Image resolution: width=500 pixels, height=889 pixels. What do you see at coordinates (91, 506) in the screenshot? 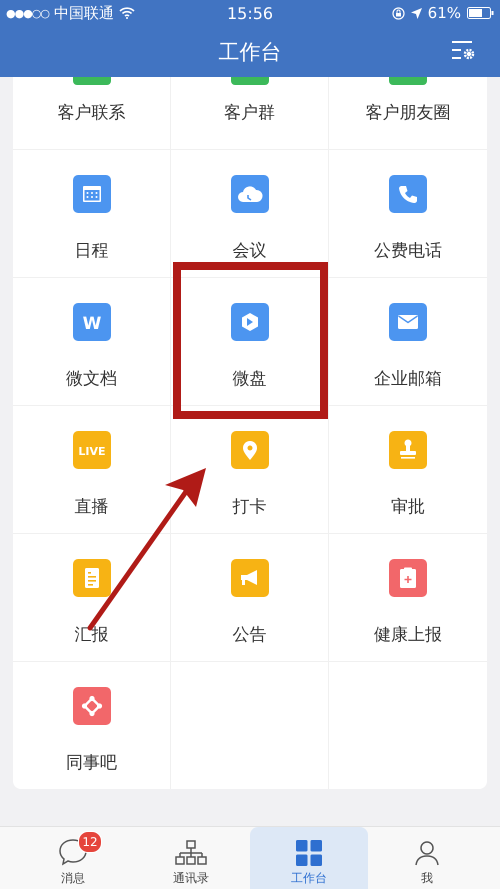
I see `app-label: 直播` at bounding box center [91, 506].